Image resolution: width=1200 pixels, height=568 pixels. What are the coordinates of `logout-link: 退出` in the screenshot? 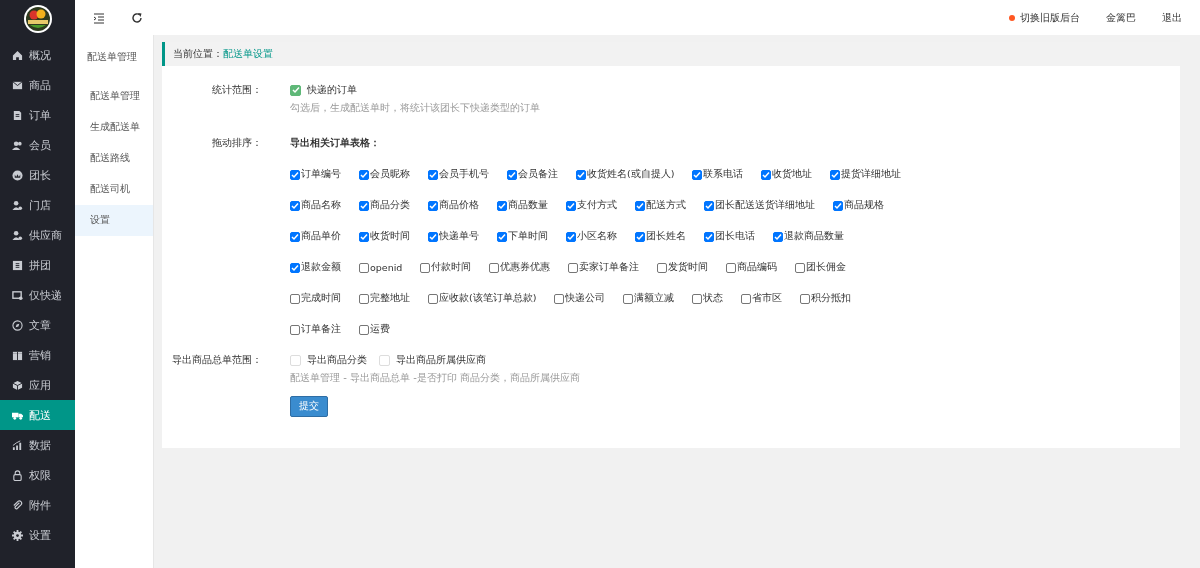 It's located at (1172, 17).